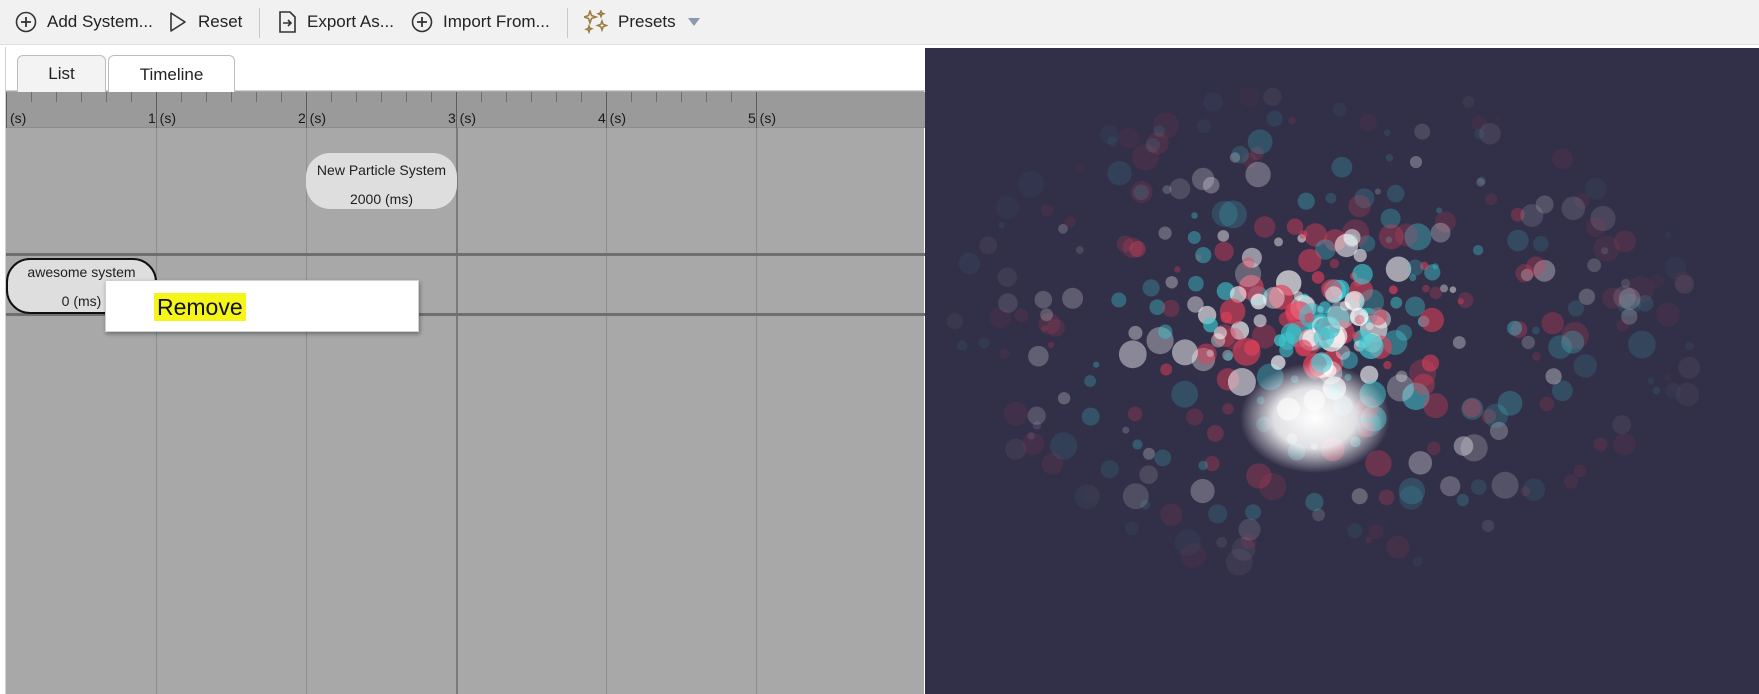 Image resolution: width=1759 pixels, height=694 pixels. Describe the element at coordinates (81, 272) in the screenshot. I see `system-name: awesome system` at that location.